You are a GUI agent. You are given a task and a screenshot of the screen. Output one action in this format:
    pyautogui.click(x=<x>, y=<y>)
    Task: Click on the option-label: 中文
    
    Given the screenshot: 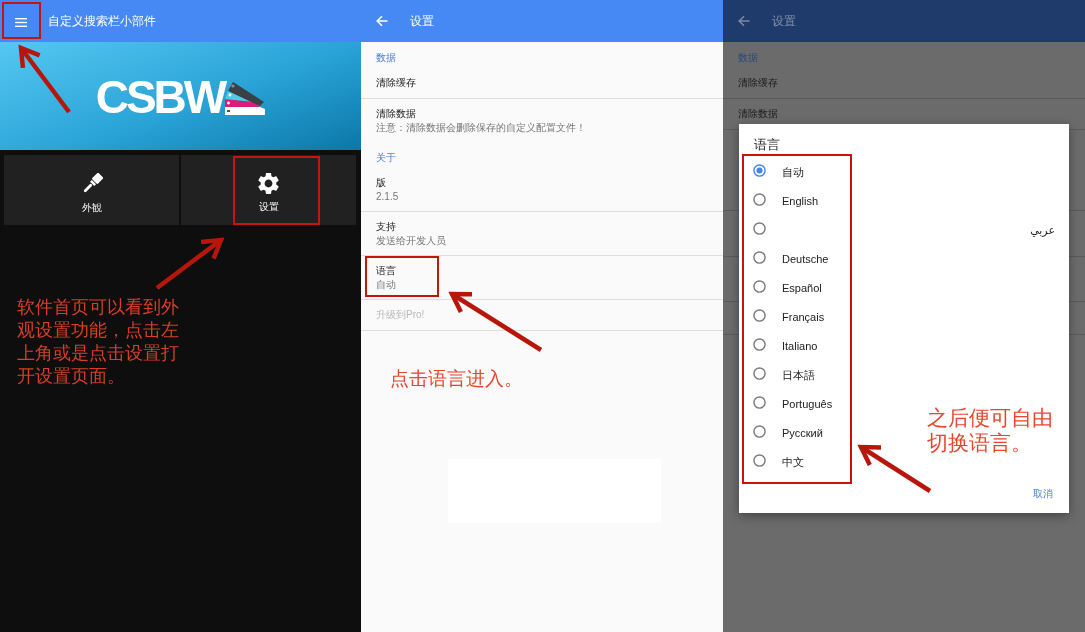 What is the action you would take?
    pyautogui.click(x=793, y=461)
    